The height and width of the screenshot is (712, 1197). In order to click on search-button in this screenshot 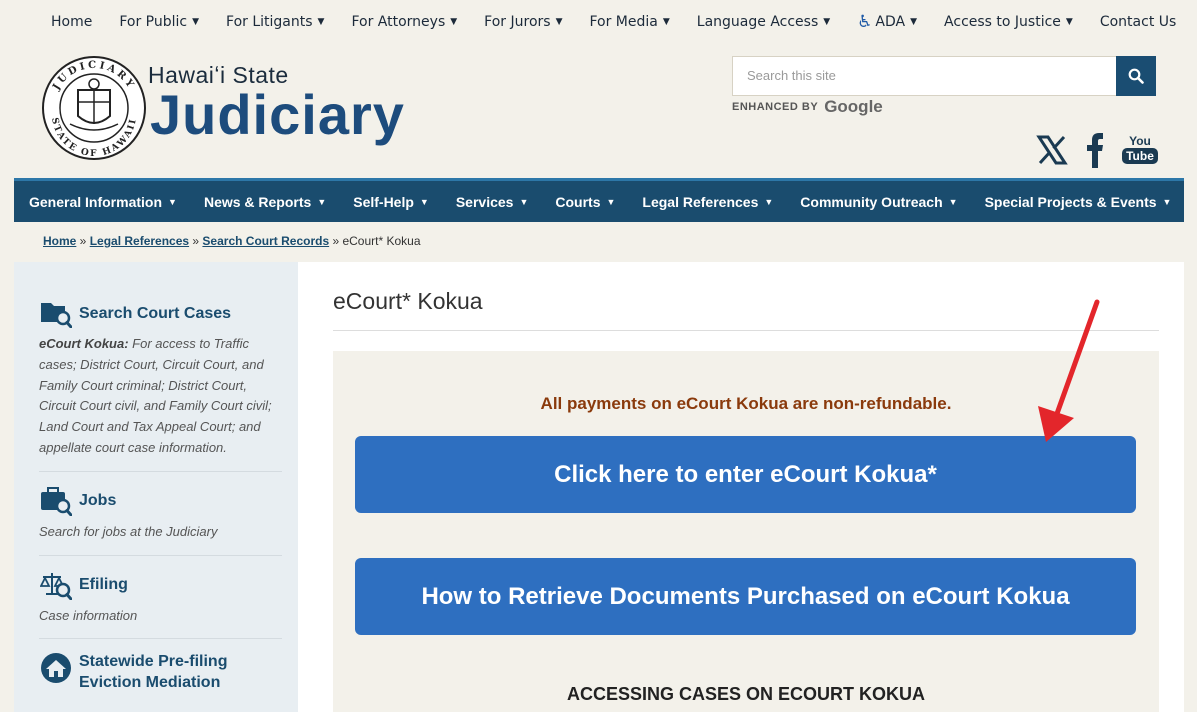, I will do `click(1136, 76)`.